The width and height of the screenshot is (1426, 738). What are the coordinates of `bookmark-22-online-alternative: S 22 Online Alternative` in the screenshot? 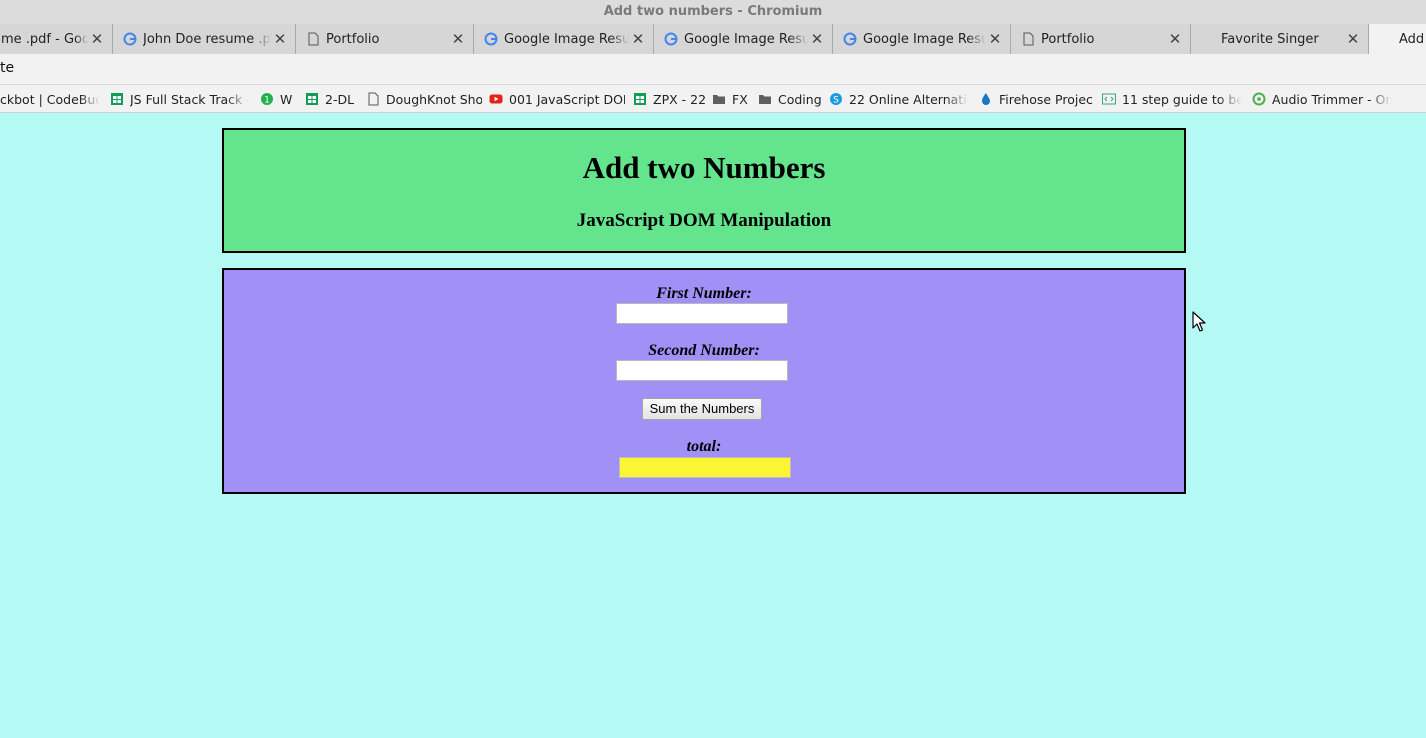 It's located at (899, 99).